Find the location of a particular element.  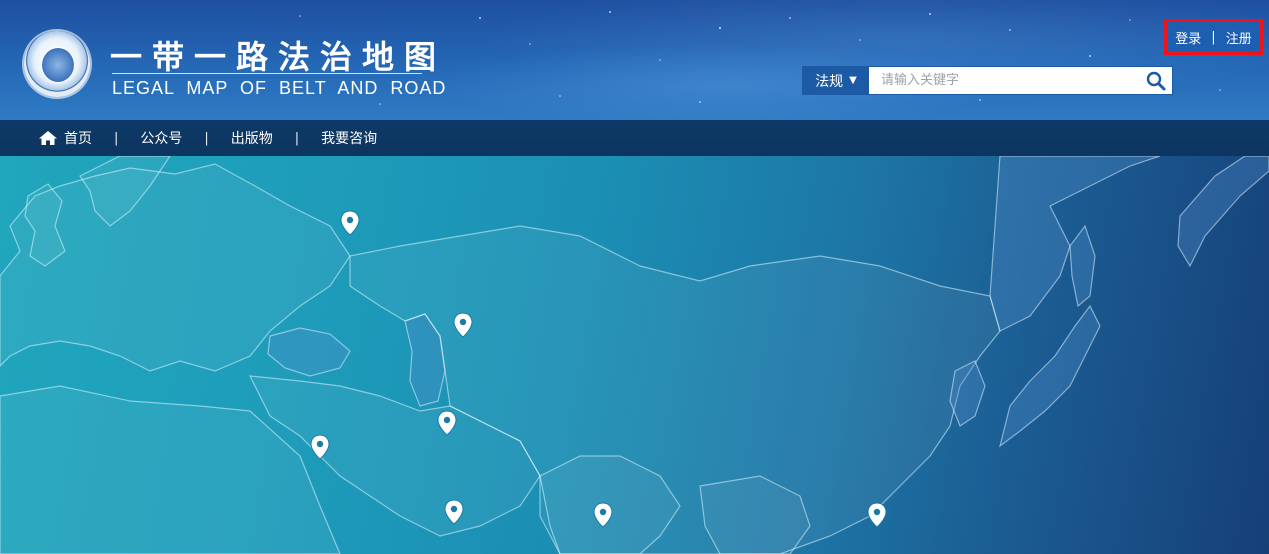

search-category-dropdown: 法规 ▼ is located at coordinates (836, 80).